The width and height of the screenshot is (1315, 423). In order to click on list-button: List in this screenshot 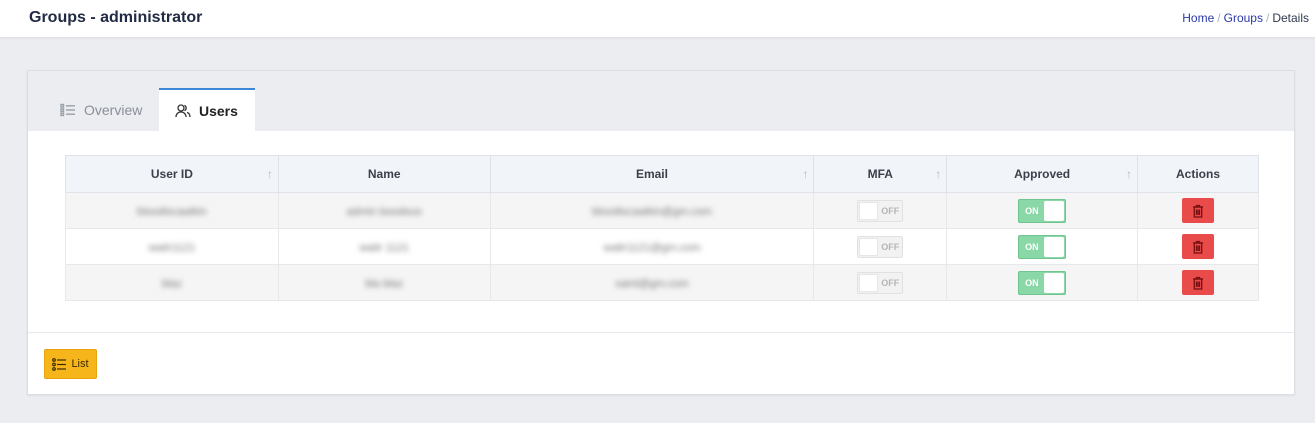, I will do `click(70, 364)`.